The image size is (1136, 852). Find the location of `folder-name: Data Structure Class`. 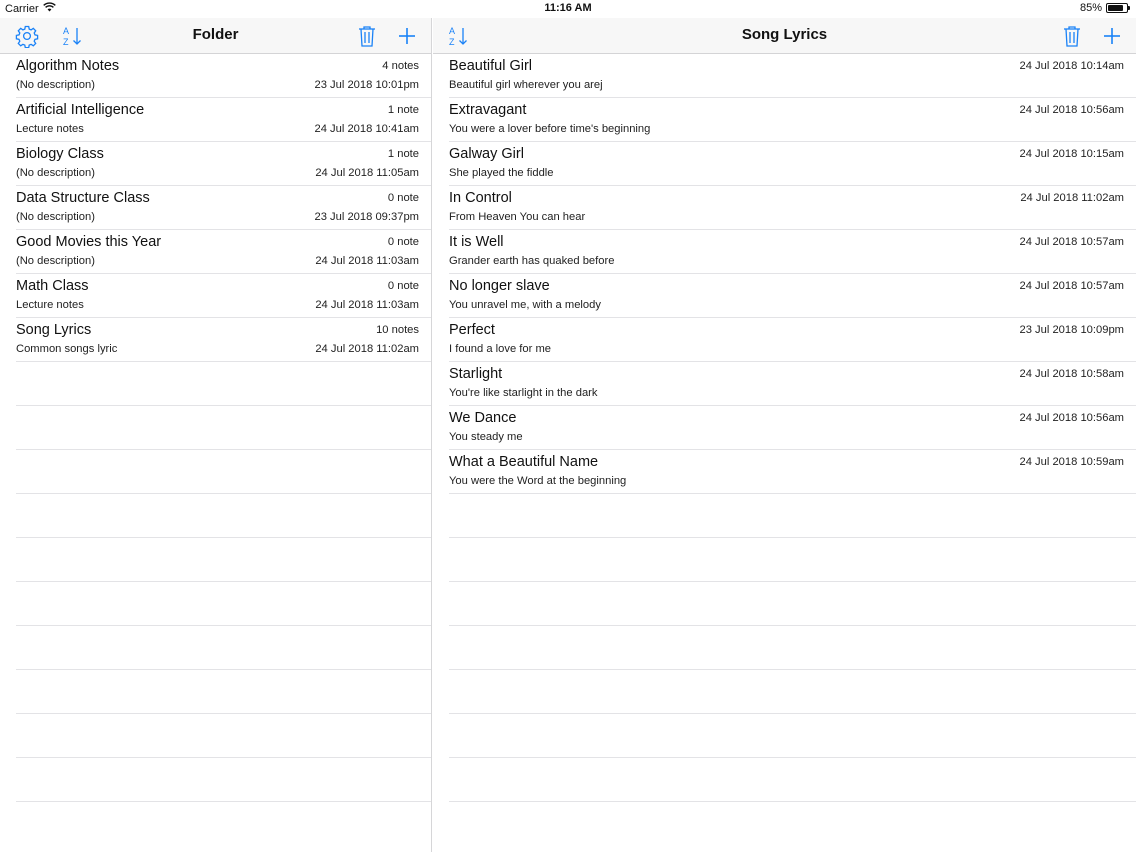

folder-name: Data Structure Class is located at coordinates (83, 198).